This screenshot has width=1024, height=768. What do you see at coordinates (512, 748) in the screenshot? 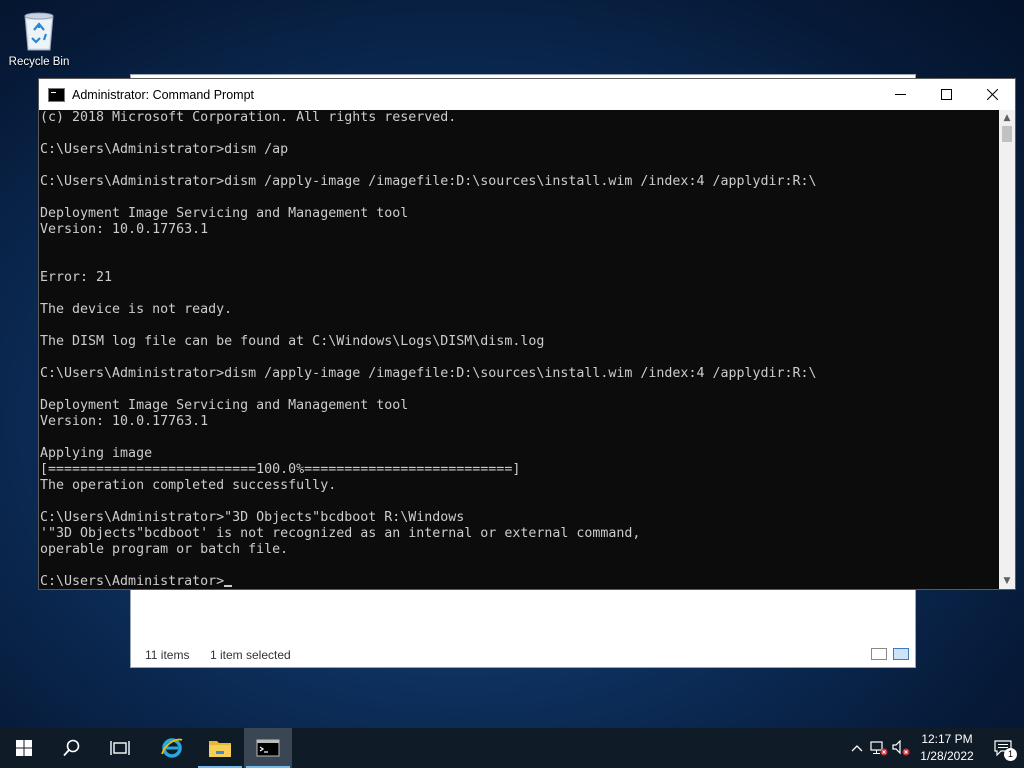
I see `taskbar: 12:17 PM 1/28/2022 1` at bounding box center [512, 748].